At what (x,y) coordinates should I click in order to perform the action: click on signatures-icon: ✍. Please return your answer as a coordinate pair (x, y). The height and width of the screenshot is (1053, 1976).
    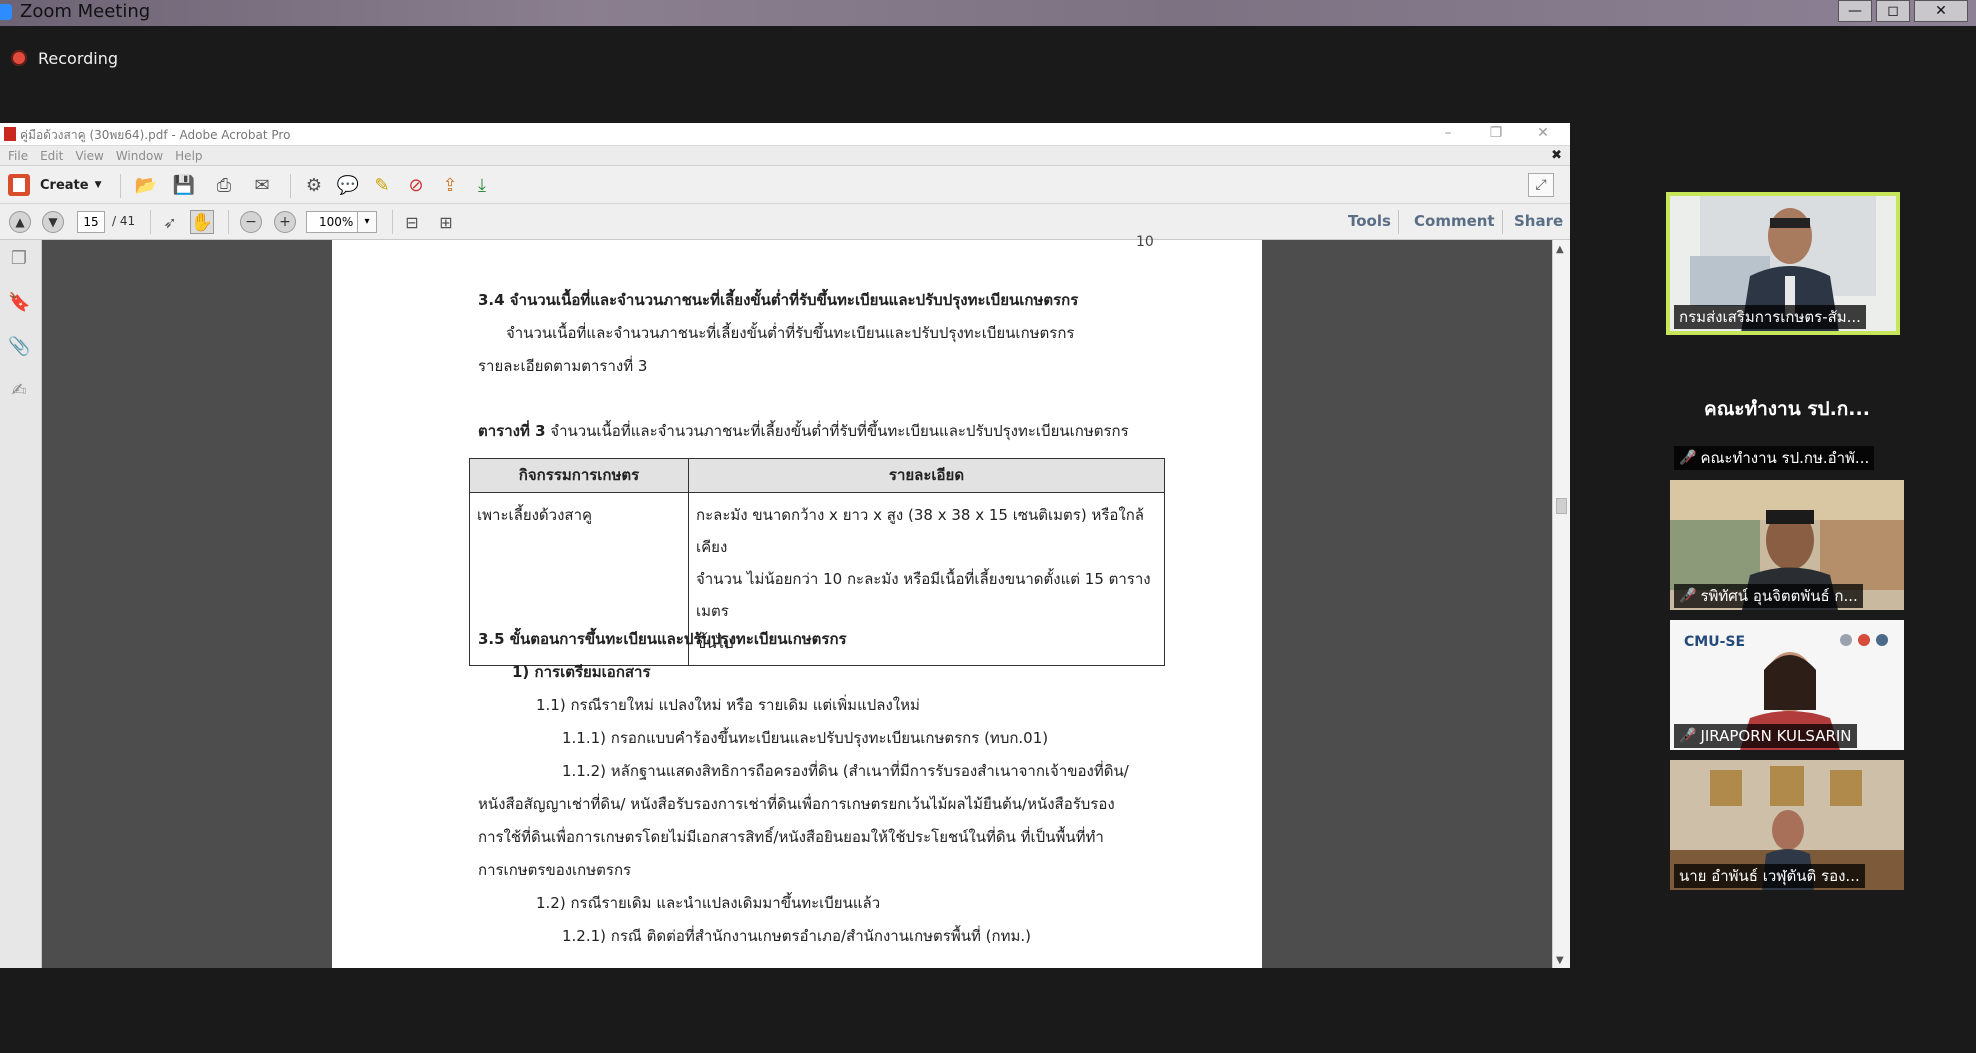
    Looking at the image, I should click on (19, 391).